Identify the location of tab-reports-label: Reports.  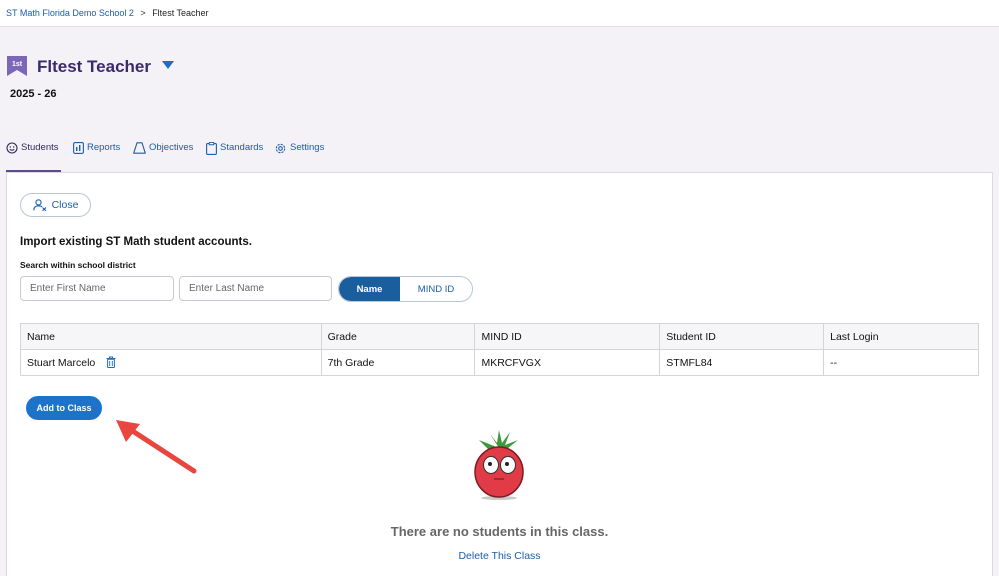
(104, 147).